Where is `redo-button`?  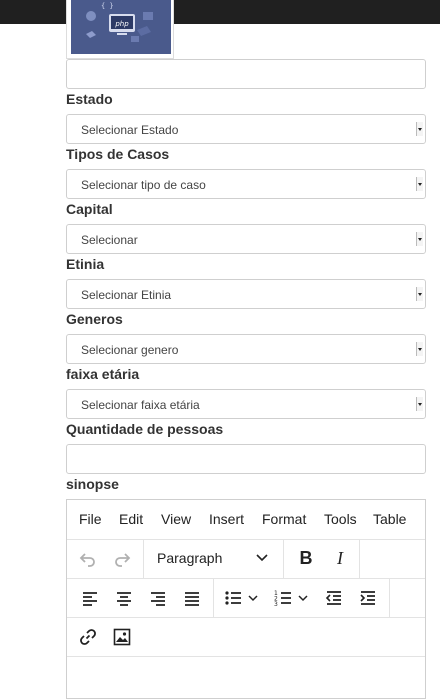
redo-button is located at coordinates (122, 558).